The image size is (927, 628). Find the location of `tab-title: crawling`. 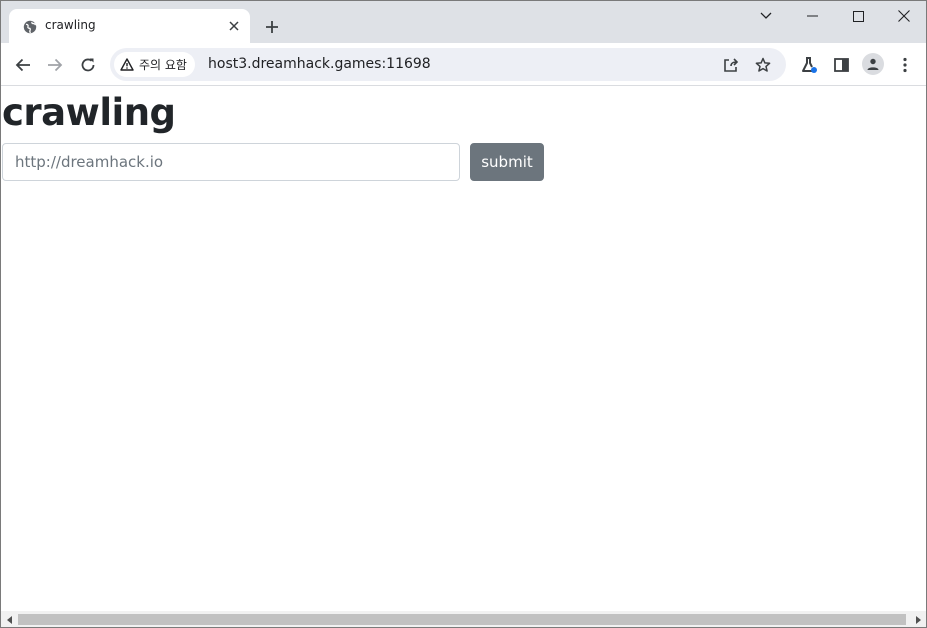

tab-title: crawling is located at coordinates (70, 25).